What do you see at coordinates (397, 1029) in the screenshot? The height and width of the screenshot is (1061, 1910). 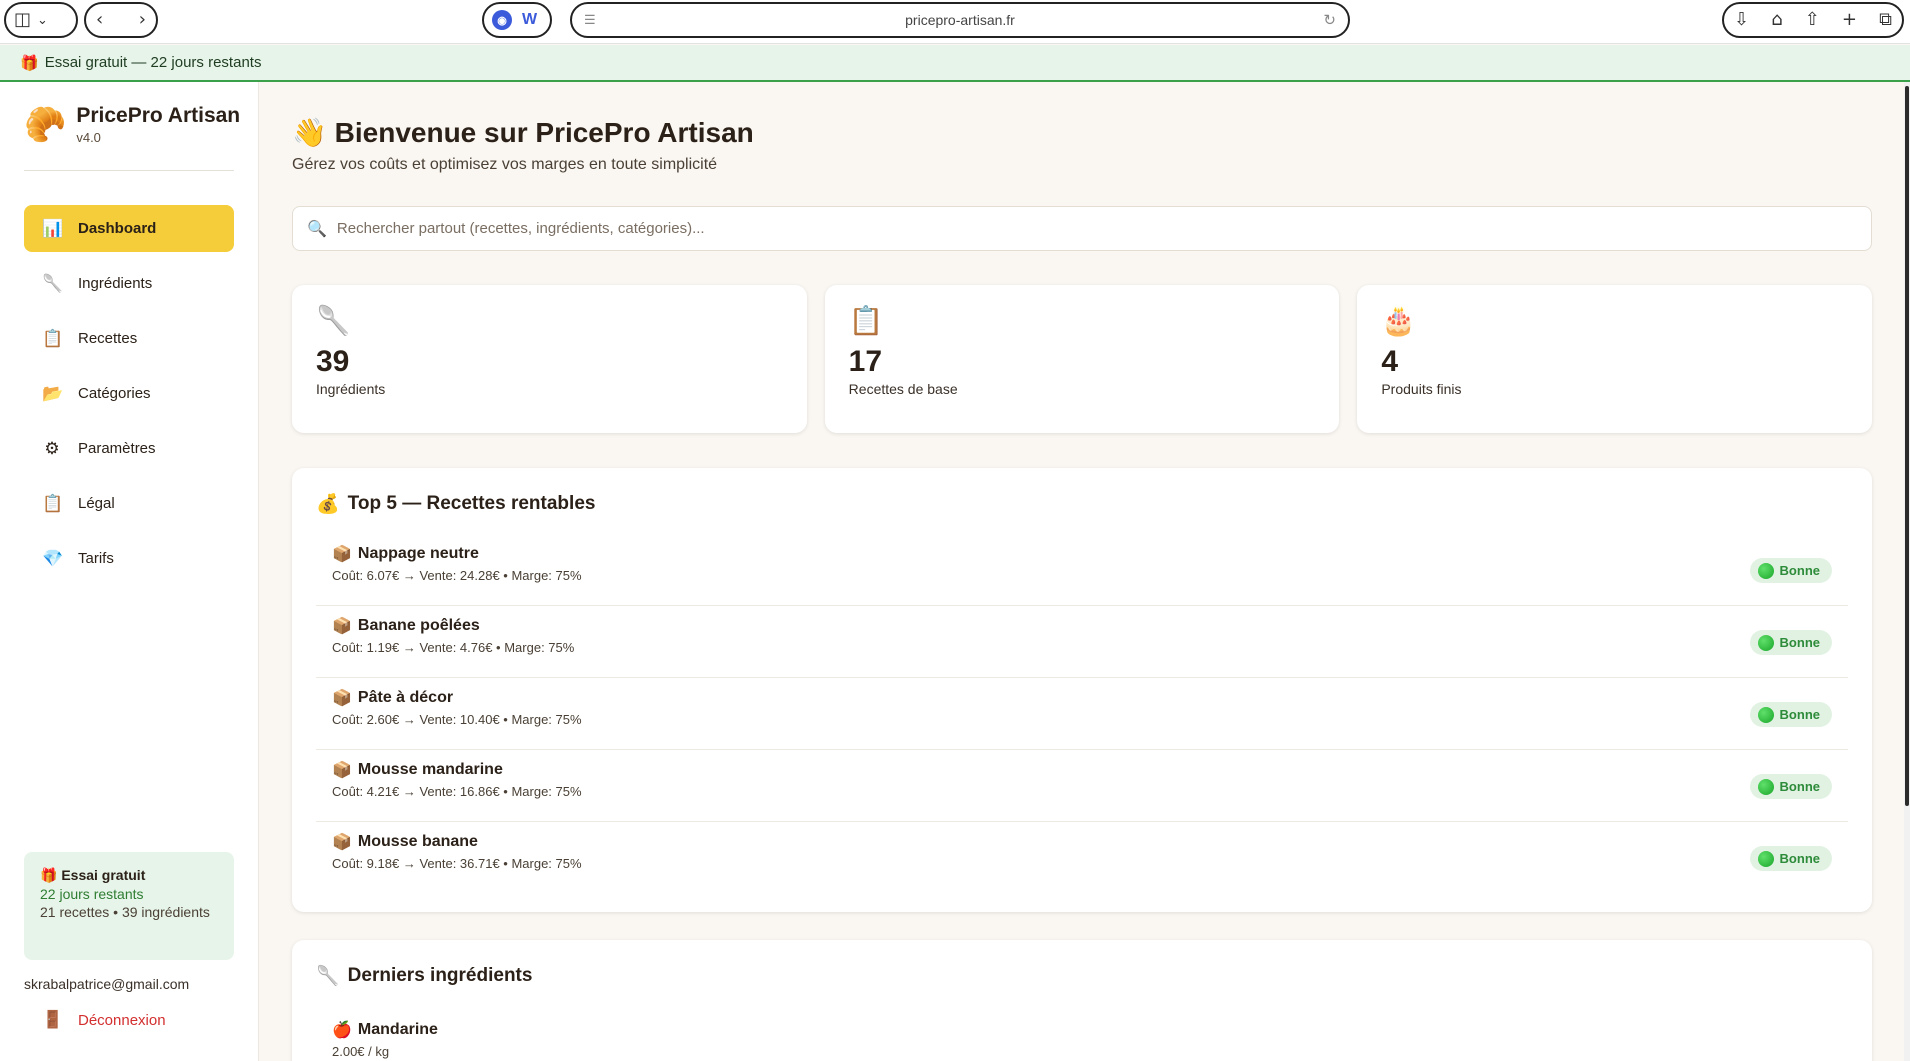 I see `ingredient-name: Mandarine` at bounding box center [397, 1029].